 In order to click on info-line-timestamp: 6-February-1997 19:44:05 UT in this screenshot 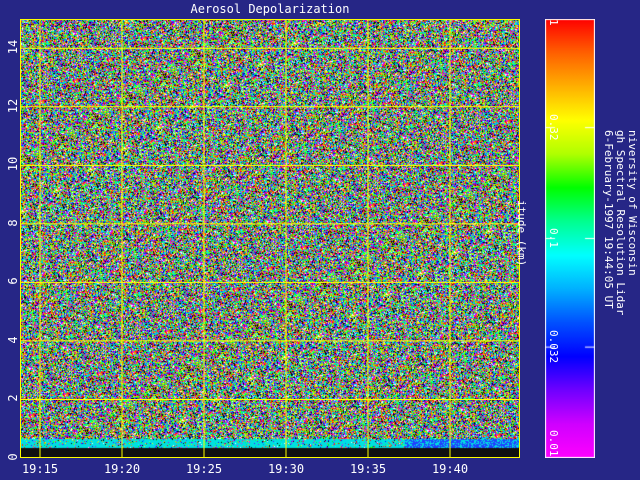, I will do `click(608, 219)`.